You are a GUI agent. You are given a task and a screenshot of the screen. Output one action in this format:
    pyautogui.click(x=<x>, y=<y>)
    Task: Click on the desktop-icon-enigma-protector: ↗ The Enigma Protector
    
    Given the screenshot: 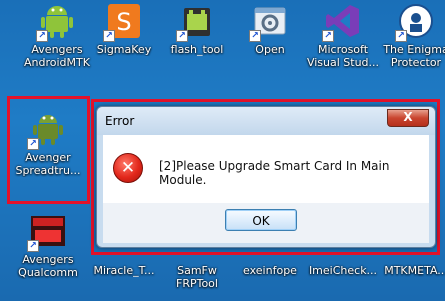 What is the action you would take?
    pyautogui.click(x=410, y=35)
    